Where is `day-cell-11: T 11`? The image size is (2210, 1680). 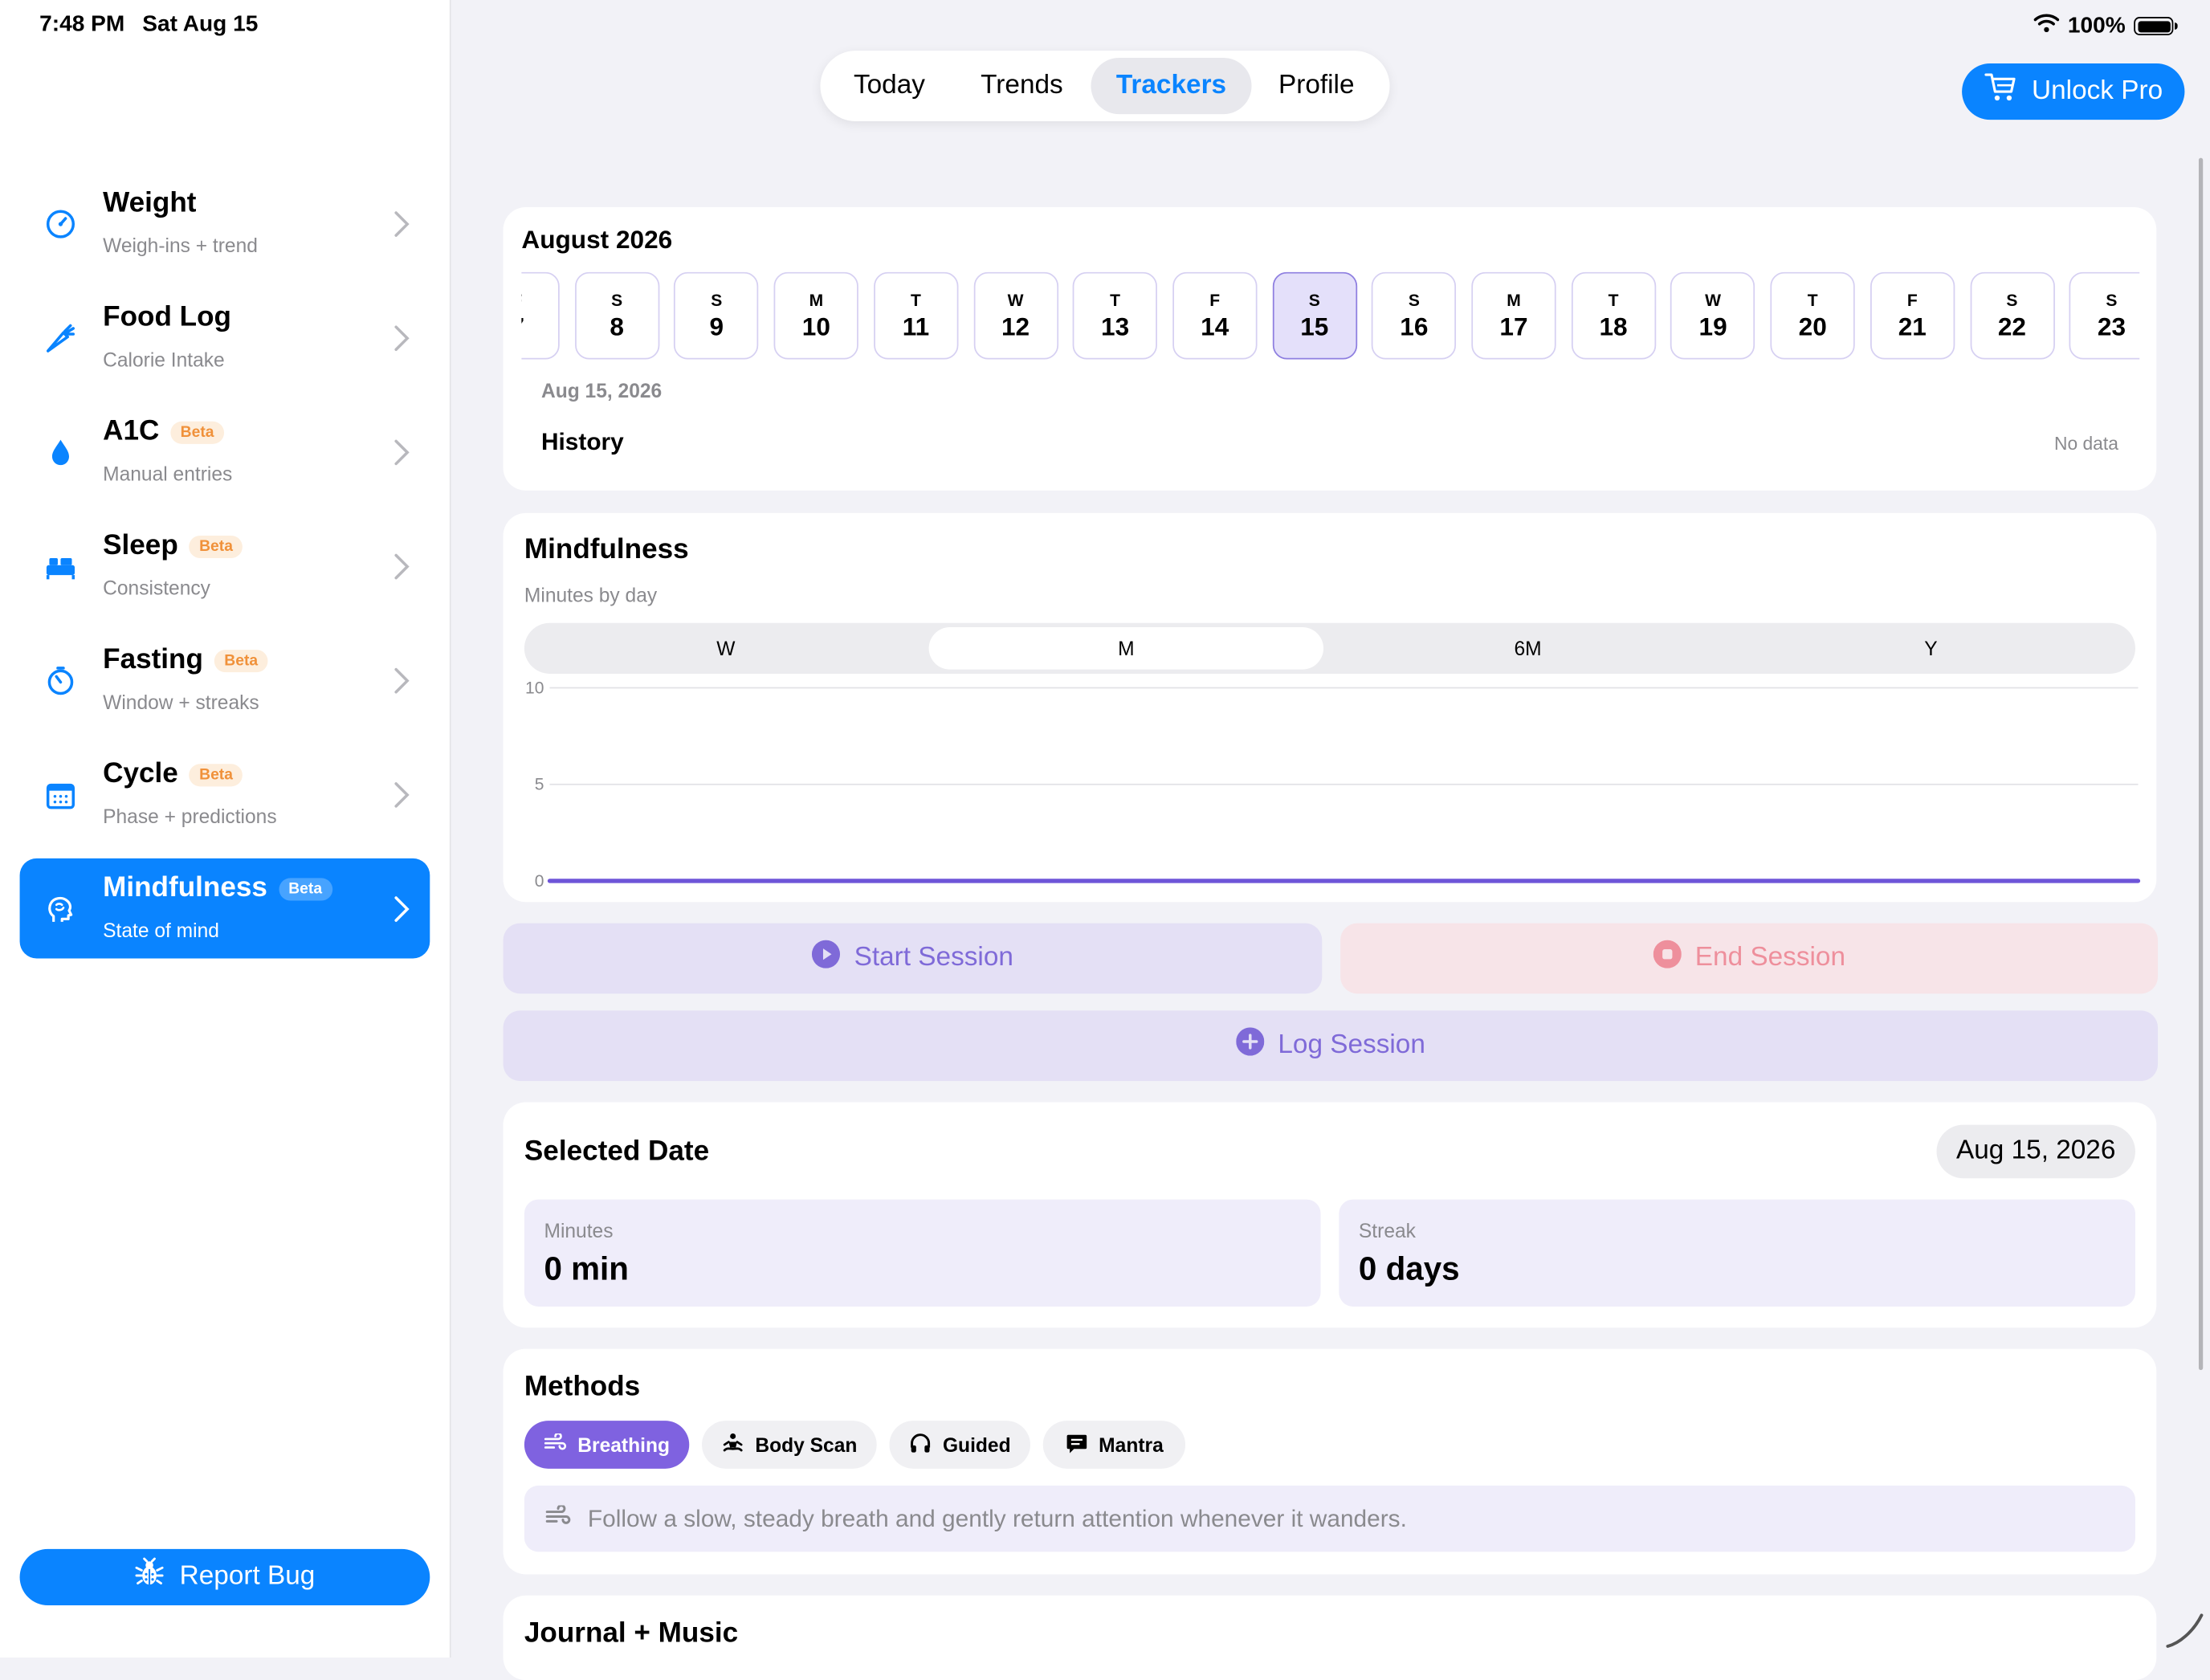 day-cell-11: T 11 is located at coordinates (916, 315).